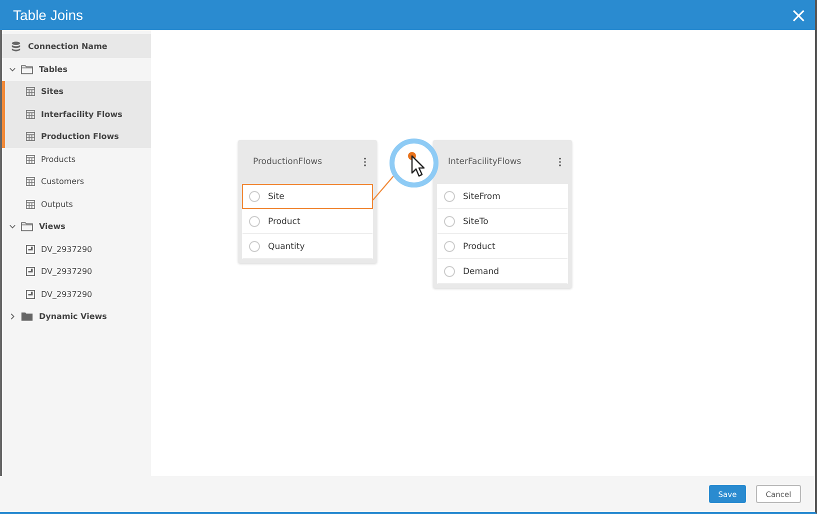 The width and height of the screenshot is (817, 514). What do you see at coordinates (76, 159) in the screenshot?
I see `sidebar-item: Products` at bounding box center [76, 159].